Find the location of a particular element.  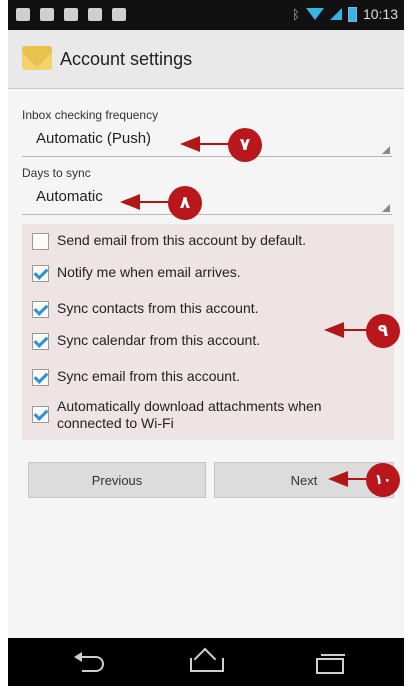

callout-10: ١٠ is located at coordinates (365, 480).